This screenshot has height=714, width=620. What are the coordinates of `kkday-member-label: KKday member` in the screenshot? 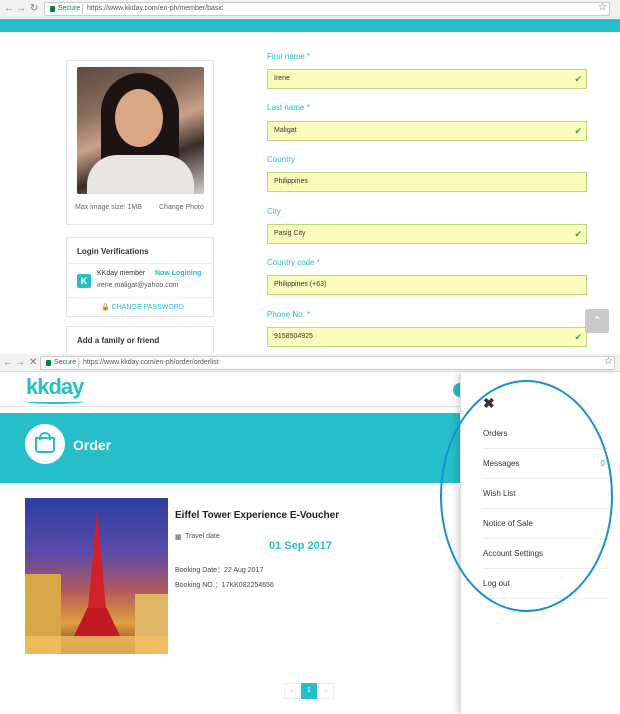 It's located at (121, 273).